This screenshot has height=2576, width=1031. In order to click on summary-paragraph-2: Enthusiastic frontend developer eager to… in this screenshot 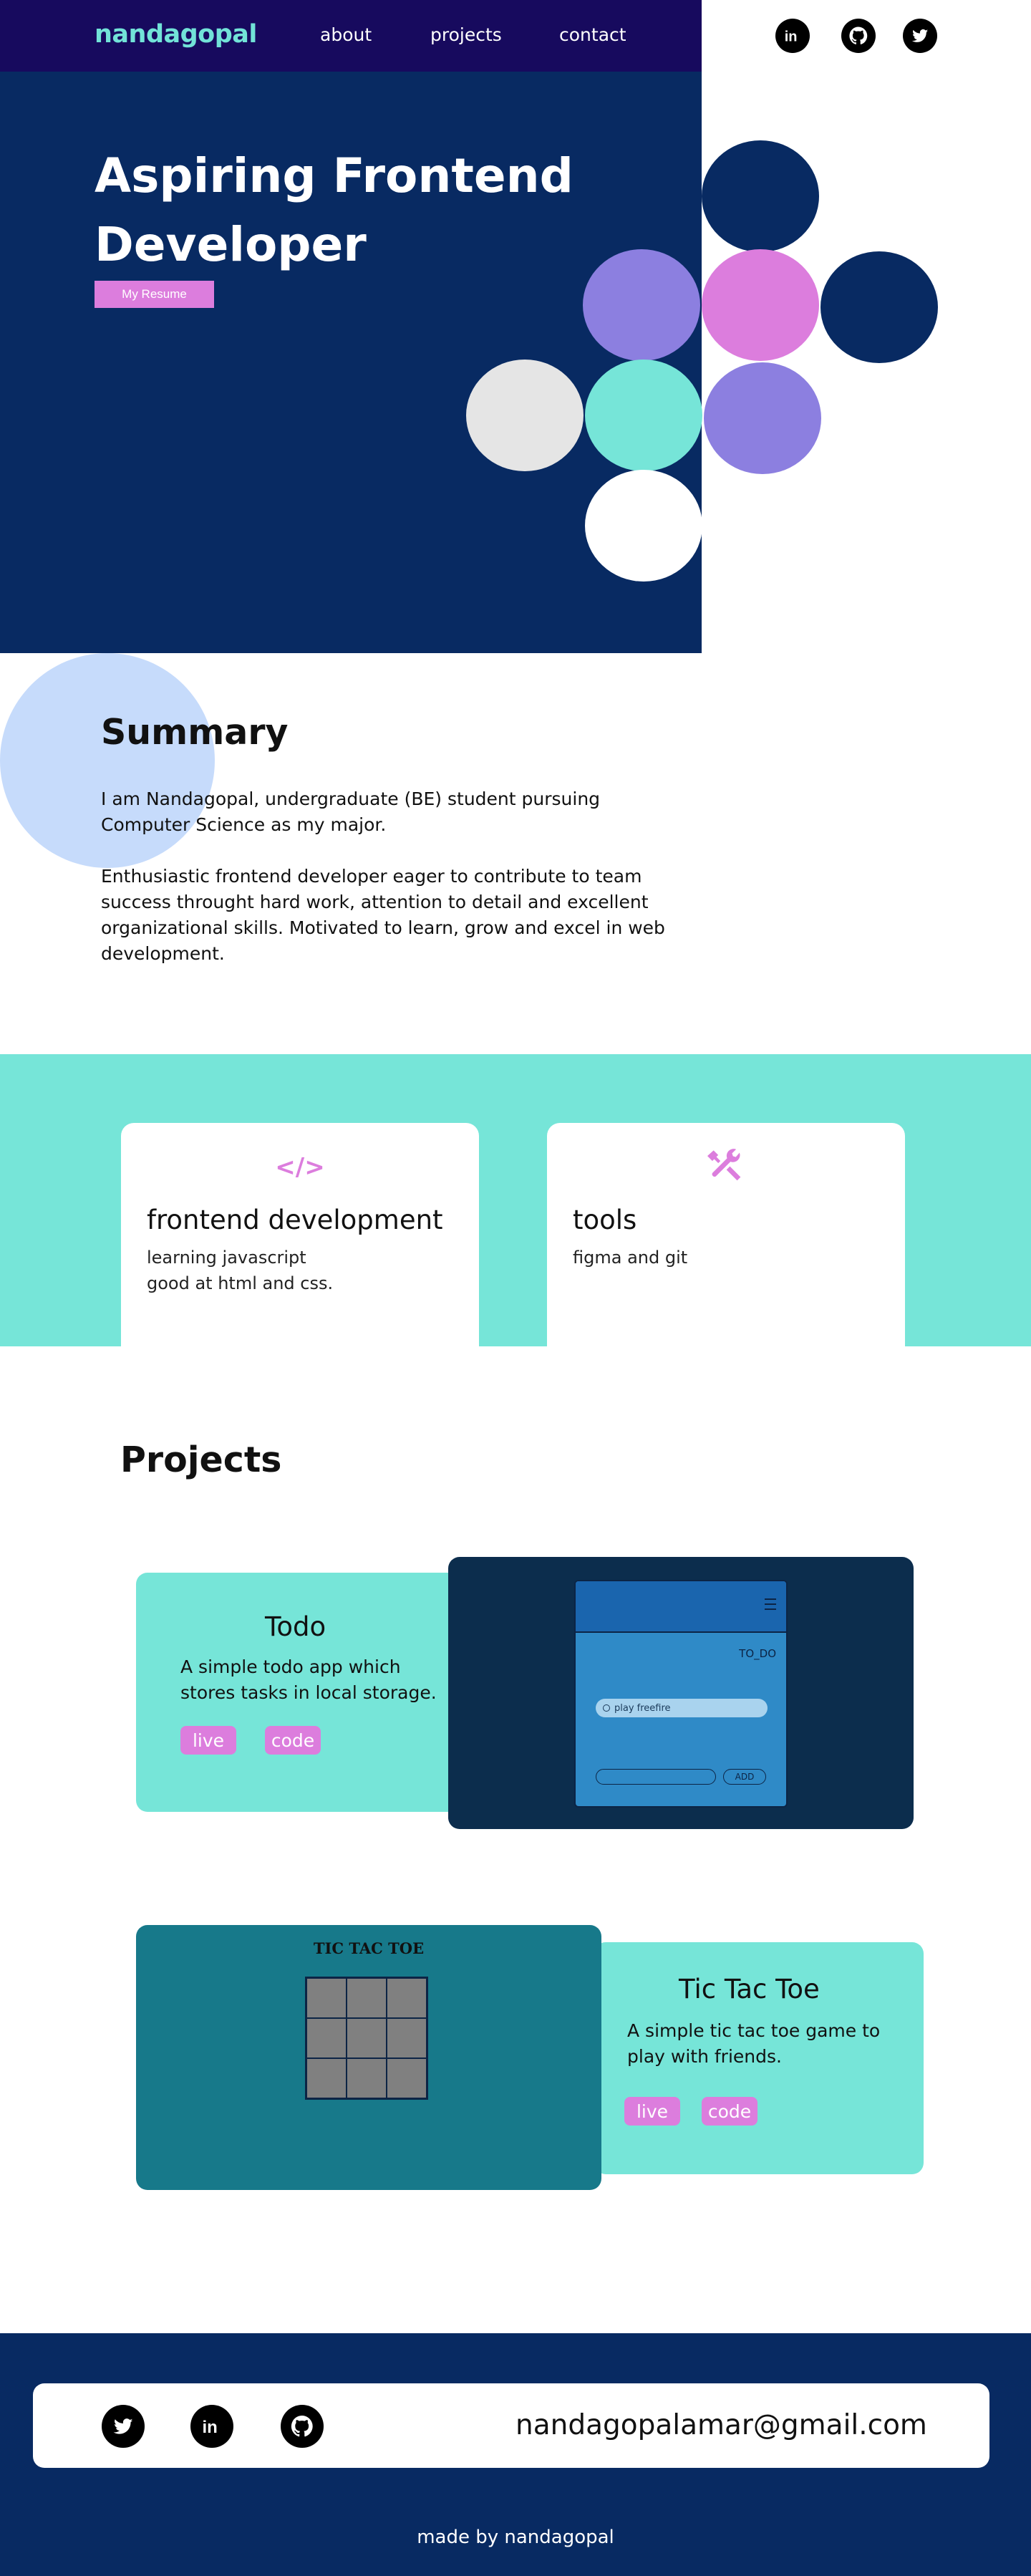, I will do `click(383, 915)`.